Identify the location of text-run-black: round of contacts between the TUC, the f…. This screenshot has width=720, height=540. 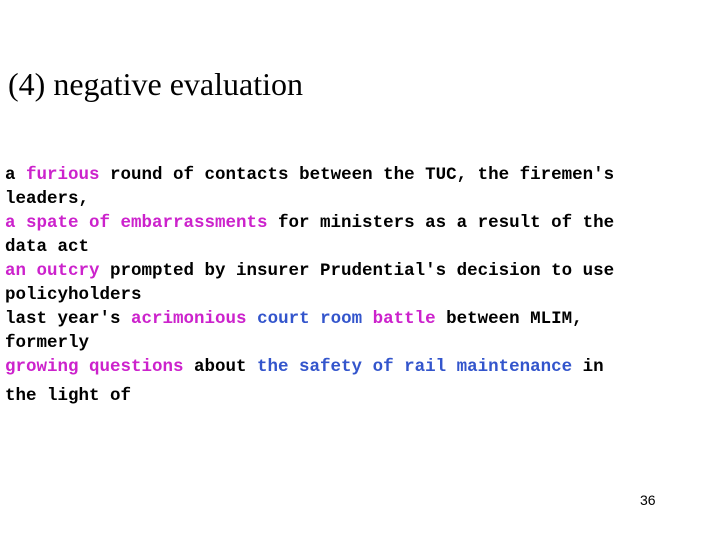
(357, 175).